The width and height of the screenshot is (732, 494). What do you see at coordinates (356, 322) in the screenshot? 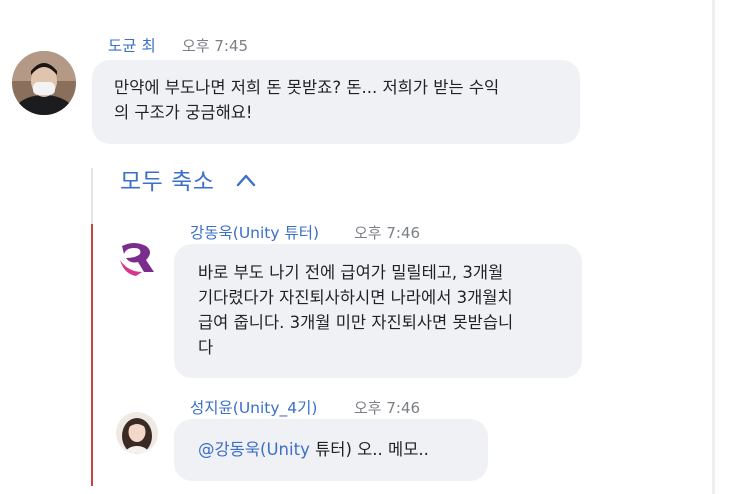
I see `reply-text-line: 급여 줍니다. 3개월 미만 자진퇴사면 못받습니` at bounding box center [356, 322].